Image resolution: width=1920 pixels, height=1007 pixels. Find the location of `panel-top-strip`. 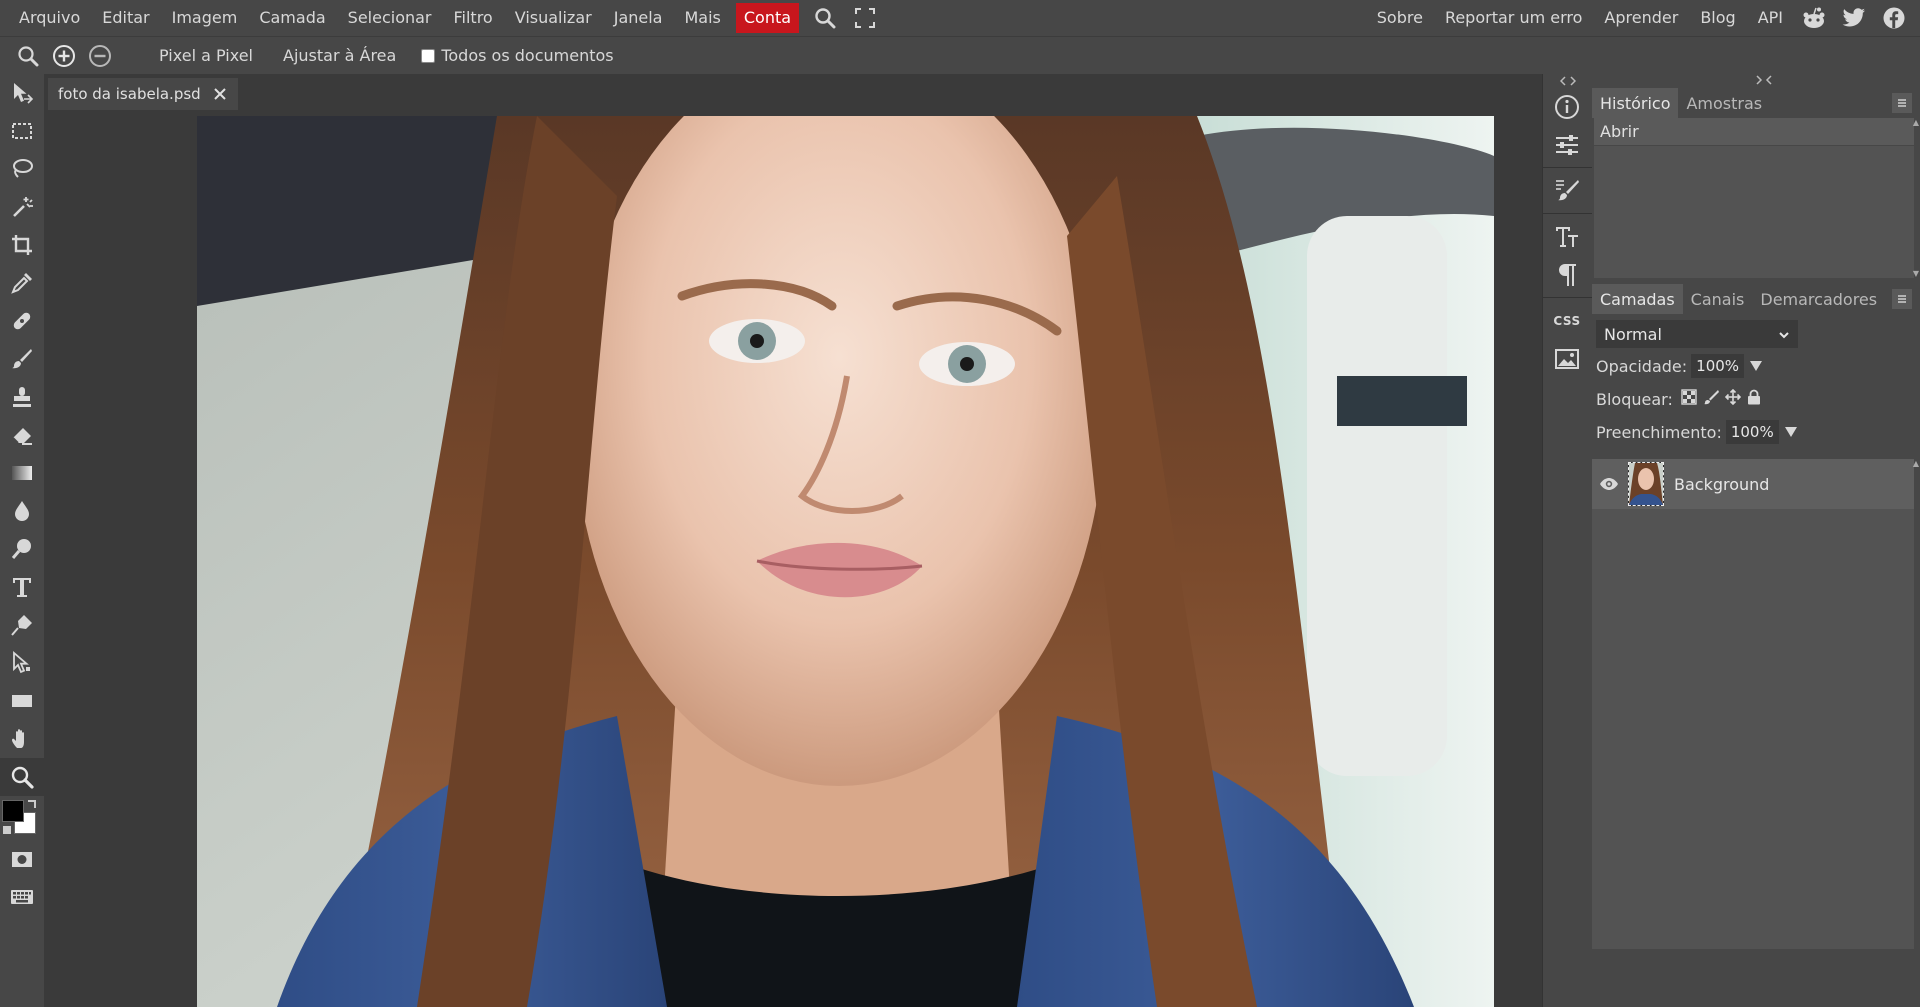

panel-top-strip is located at coordinates (1756, 81).